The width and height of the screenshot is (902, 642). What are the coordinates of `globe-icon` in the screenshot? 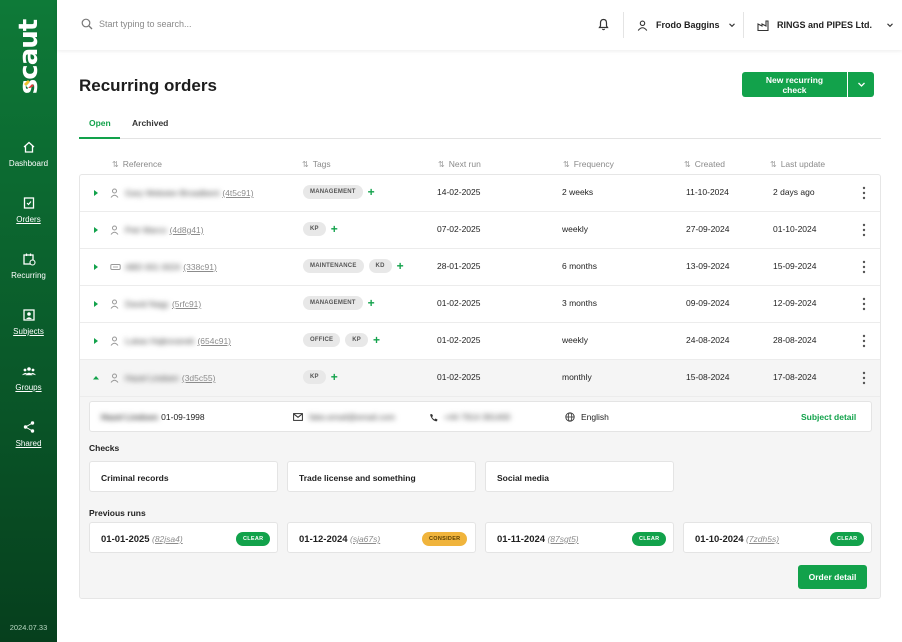 It's located at (570, 417).